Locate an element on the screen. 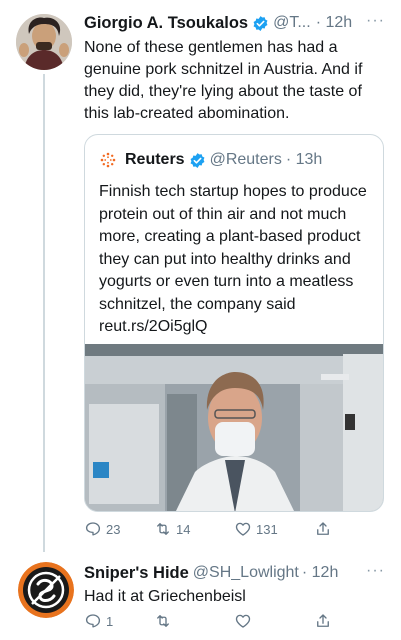  like-button is located at coordinates (274, 621).